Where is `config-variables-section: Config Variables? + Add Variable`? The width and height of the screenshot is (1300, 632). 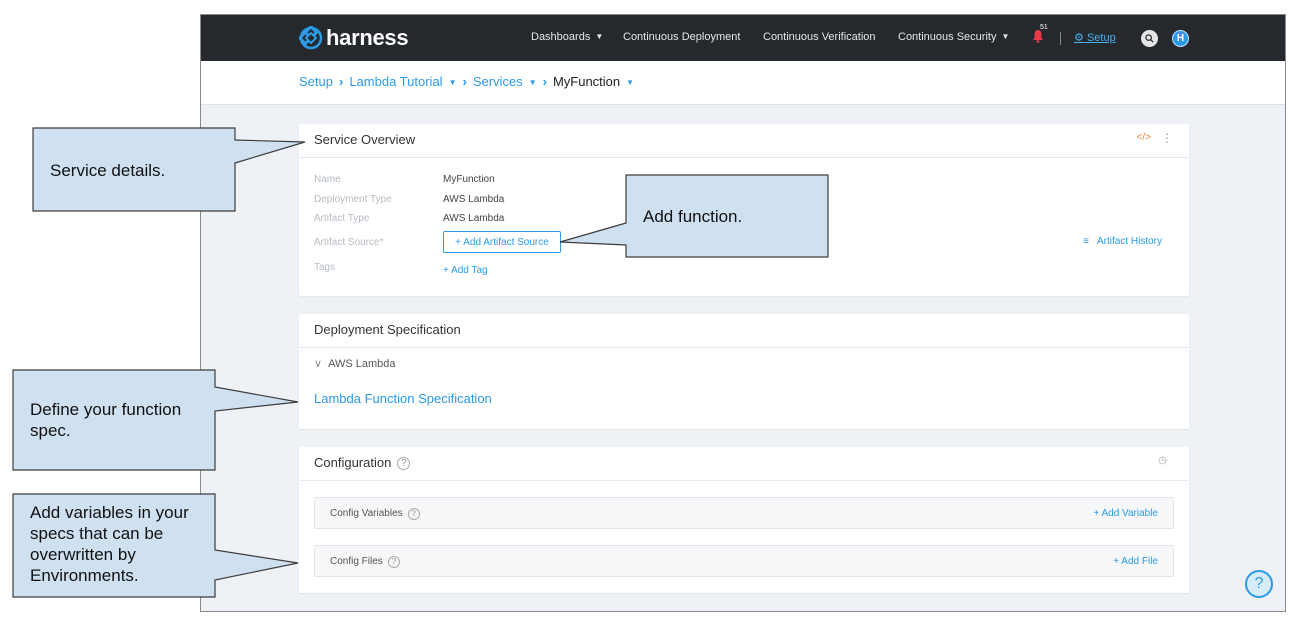 config-variables-section: Config Variables? + Add Variable is located at coordinates (744, 513).